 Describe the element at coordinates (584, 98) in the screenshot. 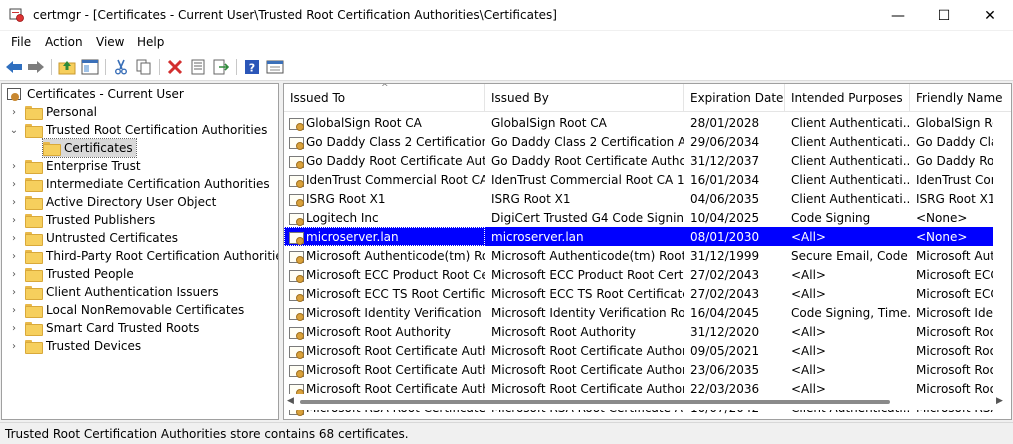

I see `column-header-issued-by: Issued By` at that location.